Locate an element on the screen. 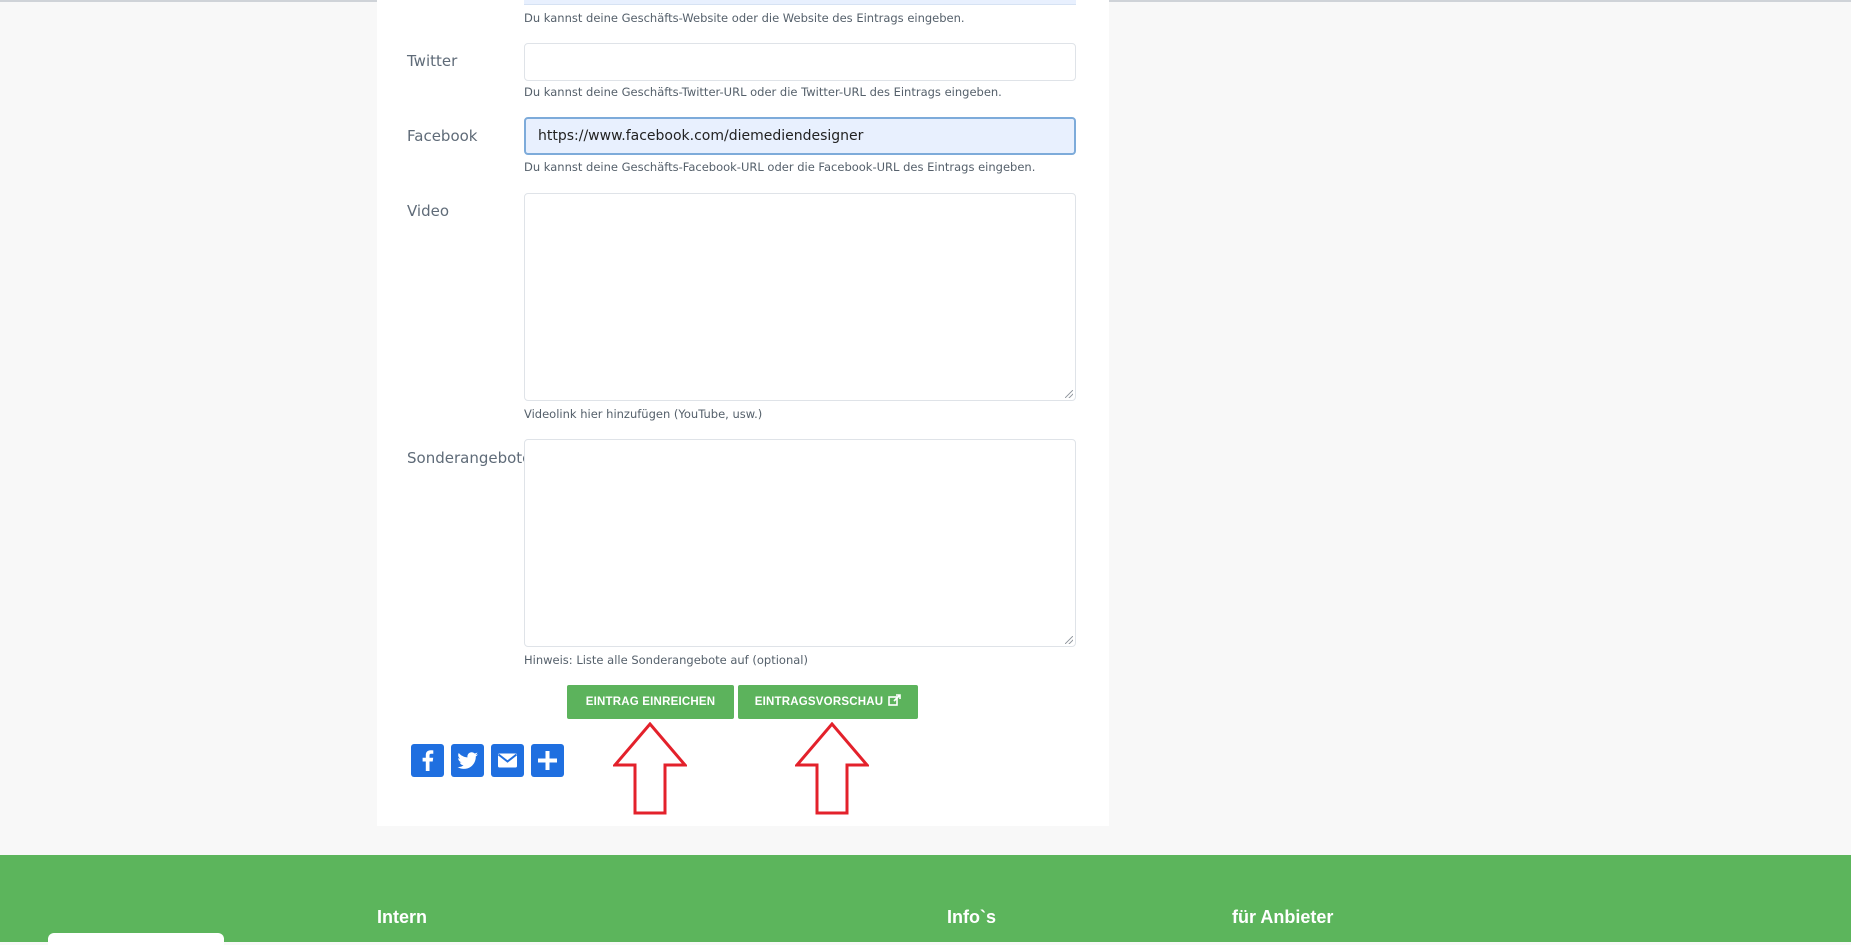  share-plus-icon is located at coordinates (547, 760).